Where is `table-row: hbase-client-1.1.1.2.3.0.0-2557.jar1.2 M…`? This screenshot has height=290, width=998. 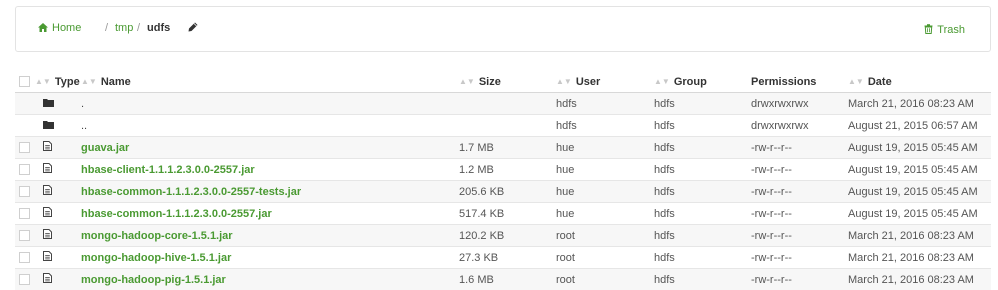
table-row: hbase-client-1.1.1.2.3.0.0-2557.jar1.2 M… is located at coordinates (503, 170).